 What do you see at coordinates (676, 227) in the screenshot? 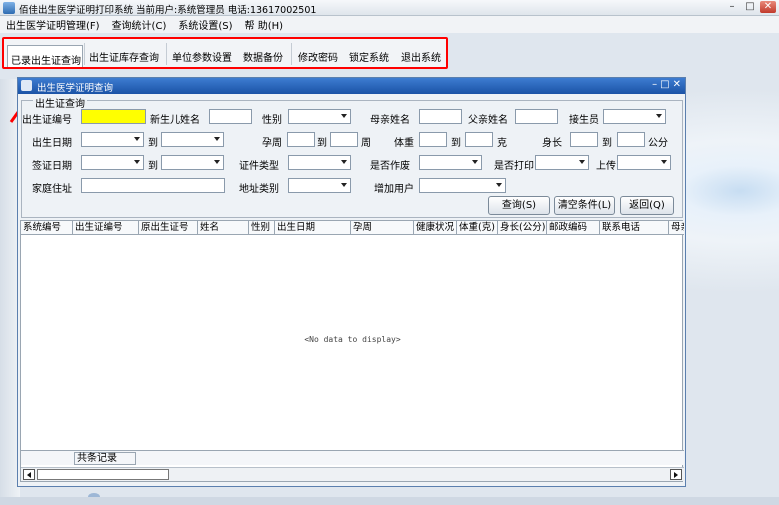
I see `column-mother: 母亲` at bounding box center [676, 227].